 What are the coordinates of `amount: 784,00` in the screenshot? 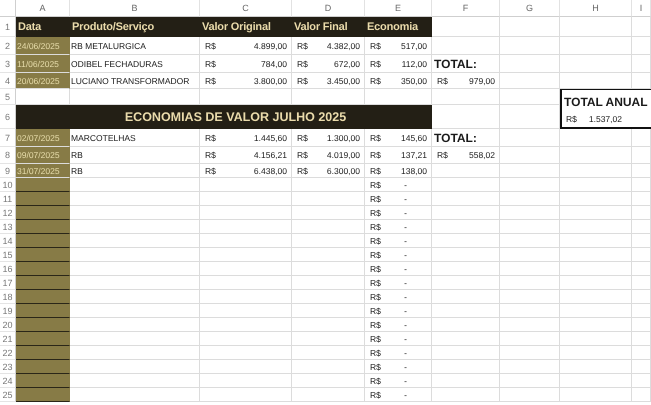 It's located at (274, 63).